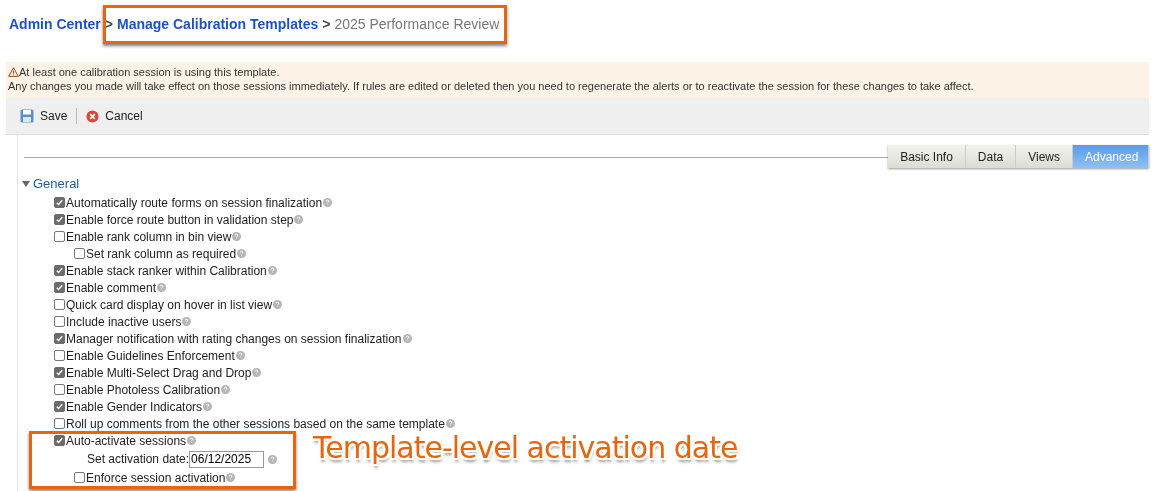 This screenshot has height=491, width=1155. I want to click on warning-icon, so click(13, 72).